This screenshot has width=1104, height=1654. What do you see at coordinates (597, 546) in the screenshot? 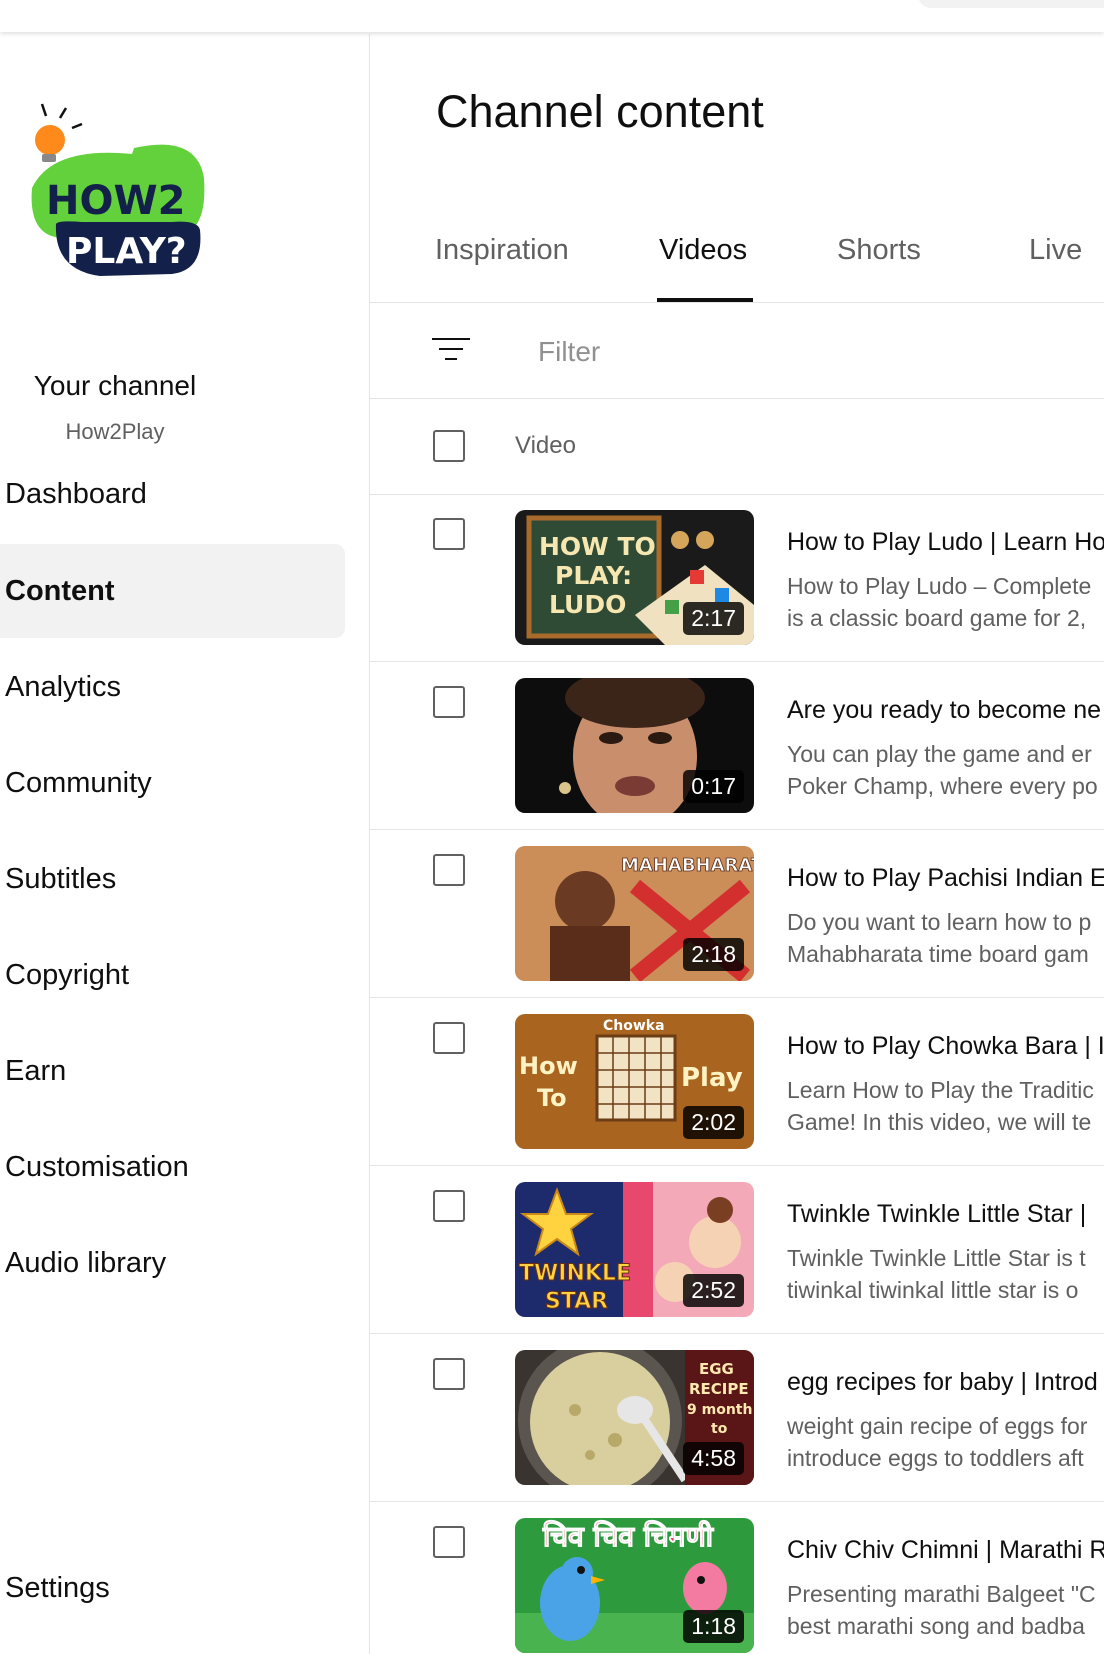
I see `svg-text: HOW TO` at bounding box center [597, 546].